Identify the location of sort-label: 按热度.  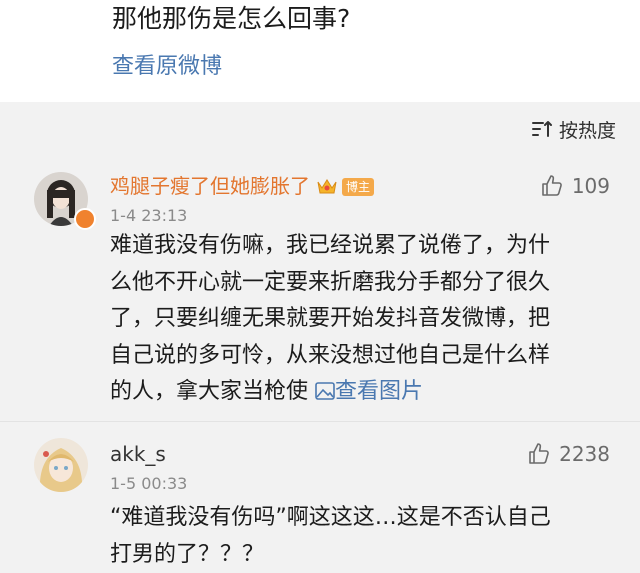
(587, 129).